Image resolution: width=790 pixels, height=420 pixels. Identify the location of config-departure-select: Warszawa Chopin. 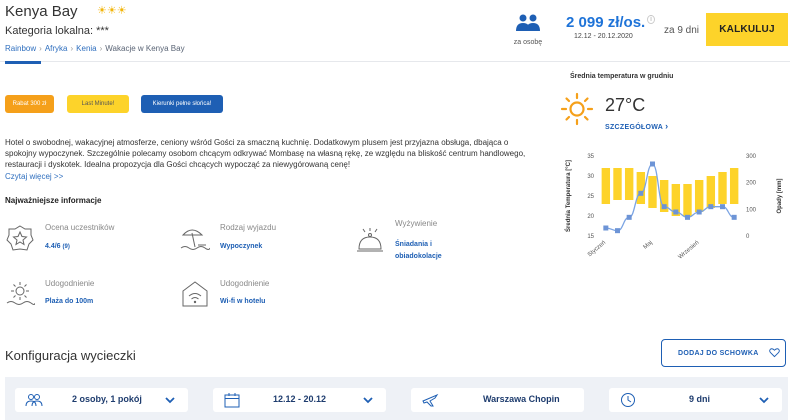
(497, 400).